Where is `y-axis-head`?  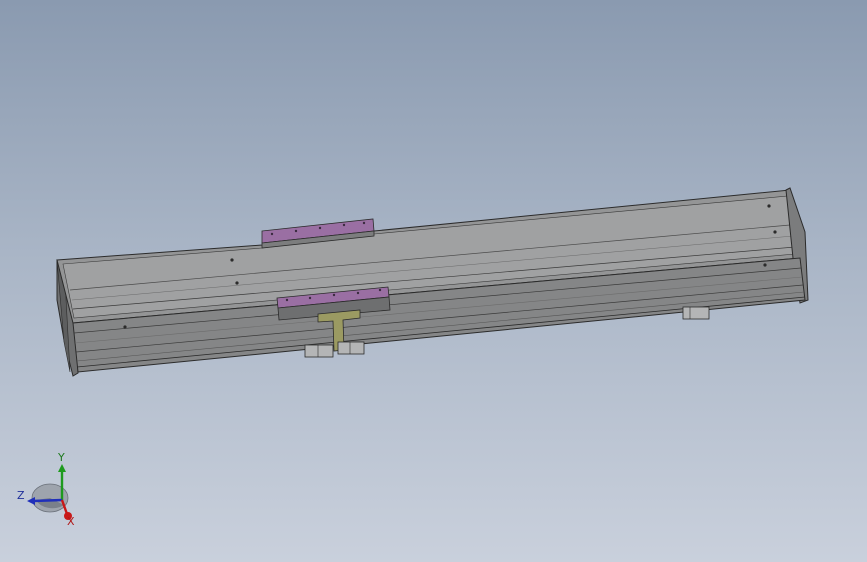
y-axis-head is located at coordinates (62, 468).